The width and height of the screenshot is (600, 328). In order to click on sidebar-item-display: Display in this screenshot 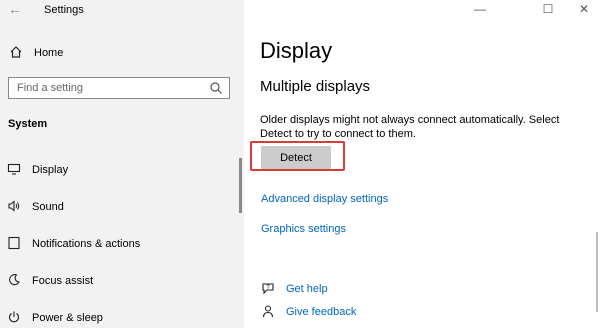, I will do `click(37, 170)`.